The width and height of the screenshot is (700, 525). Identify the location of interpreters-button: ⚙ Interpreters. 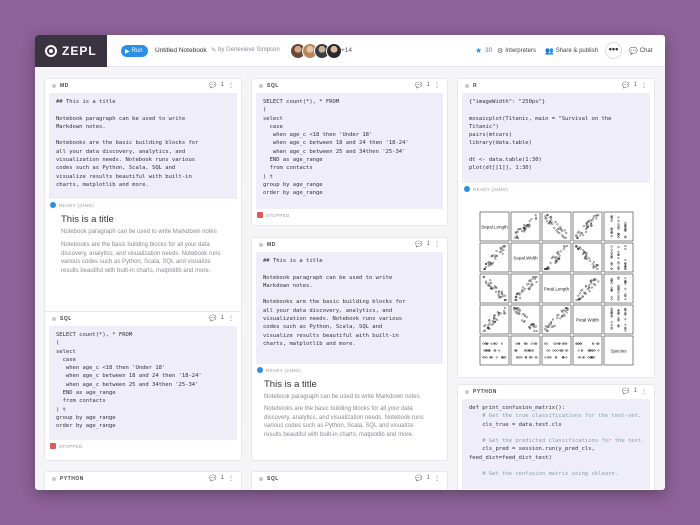
(516, 51).